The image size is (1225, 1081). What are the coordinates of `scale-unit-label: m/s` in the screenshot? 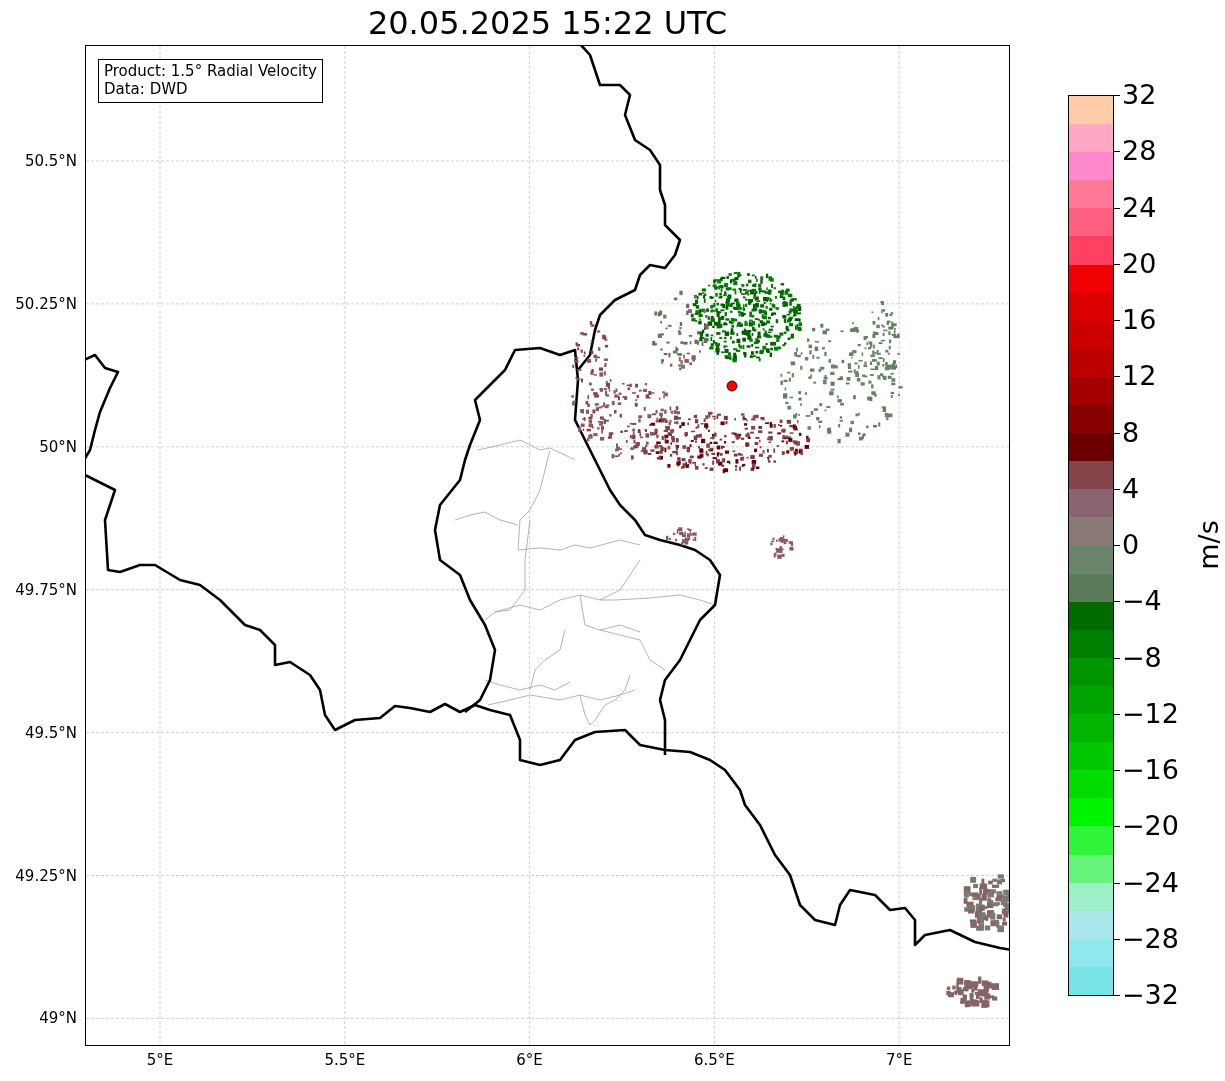 It's located at (1208, 545).